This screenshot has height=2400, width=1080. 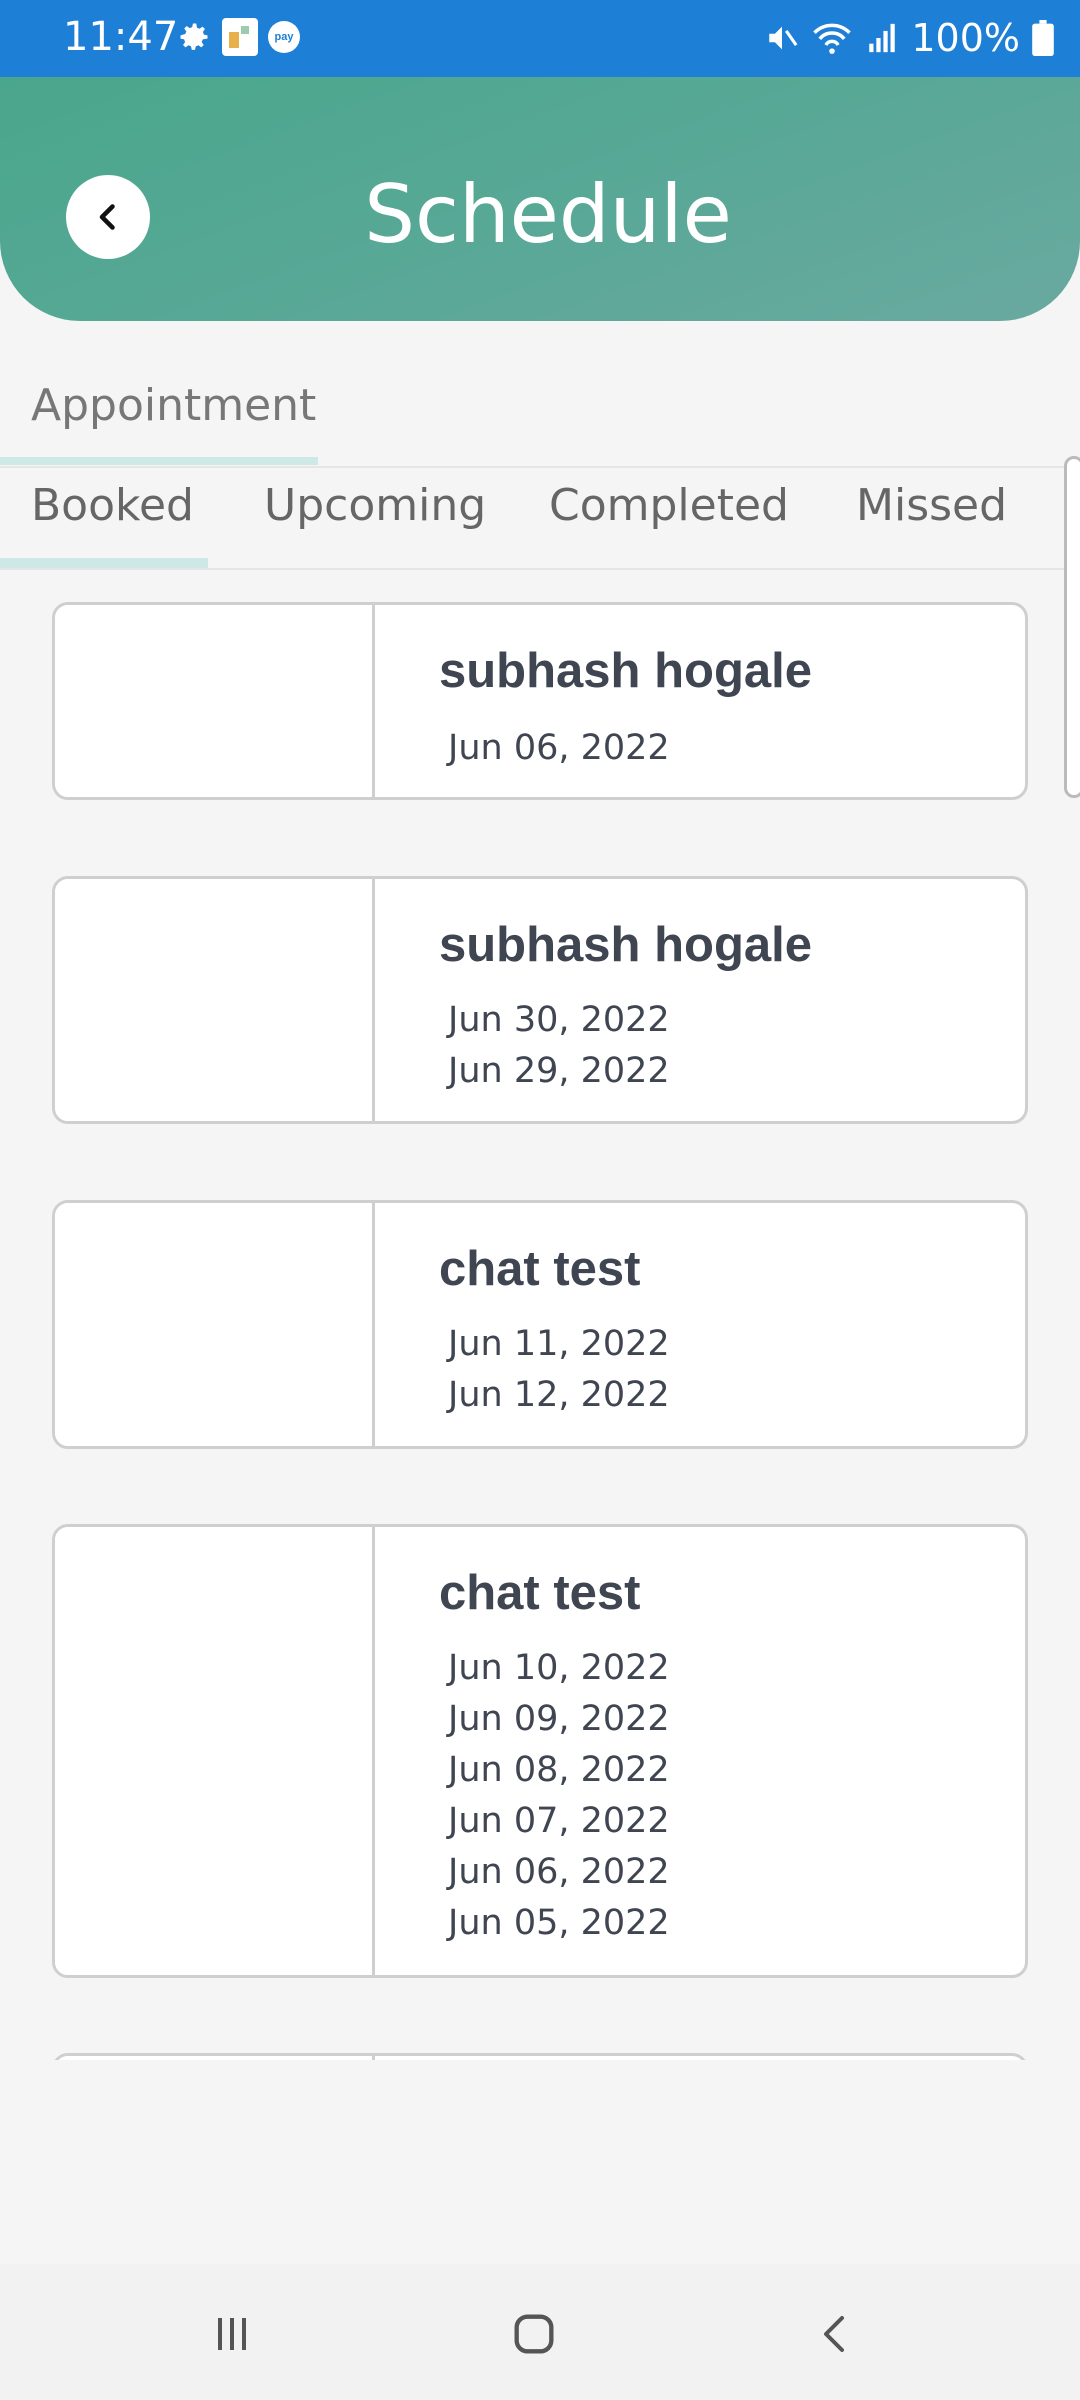 I want to click on back-icon, so click(x=834, y=2334).